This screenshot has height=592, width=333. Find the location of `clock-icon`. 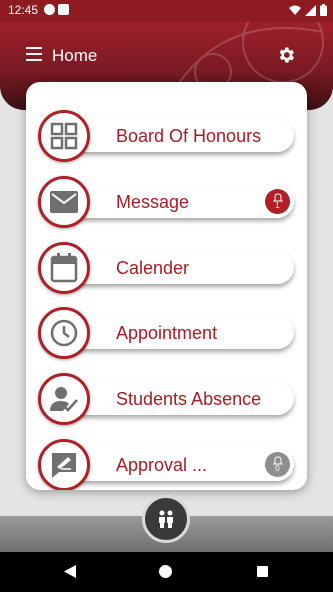

clock-icon is located at coordinates (64, 333).